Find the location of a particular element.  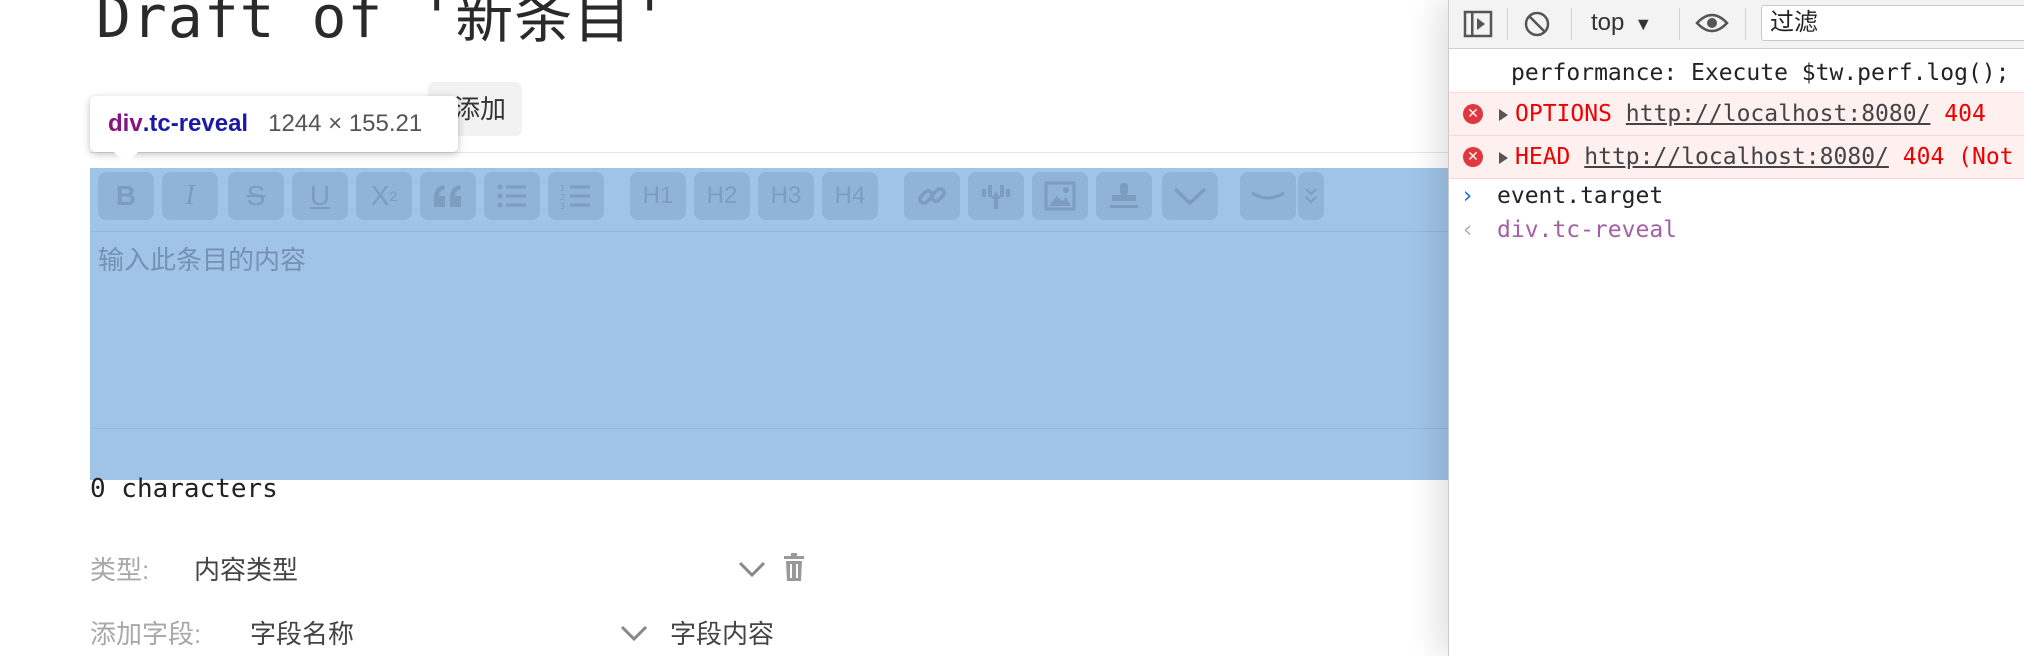

console-input-echo: › event.target is located at coordinates (1736, 196).